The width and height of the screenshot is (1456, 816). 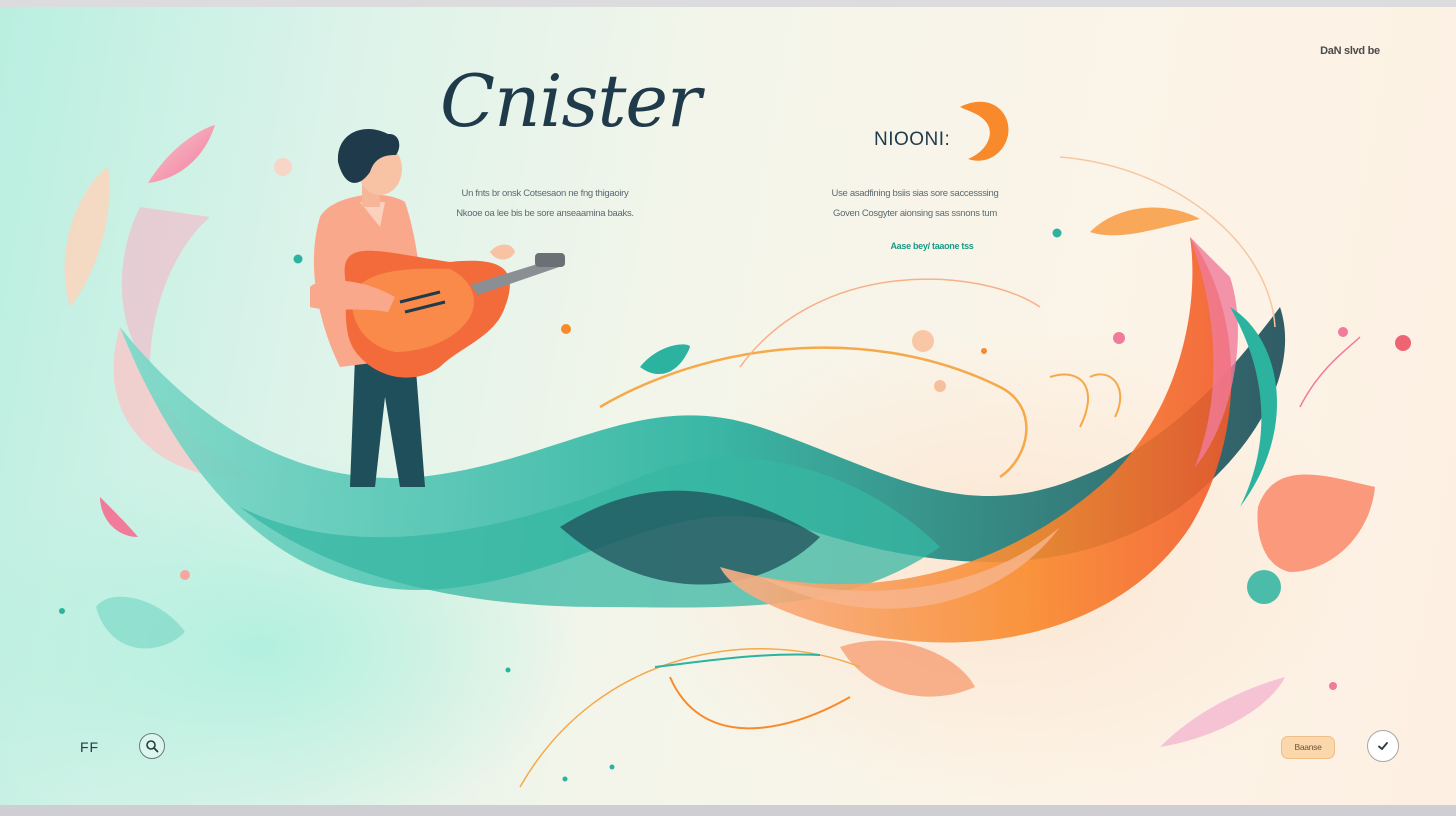 What do you see at coordinates (912, 139) in the screenshot?
I see `brand-name: NIOONI:` at bounding box center [912, 139].